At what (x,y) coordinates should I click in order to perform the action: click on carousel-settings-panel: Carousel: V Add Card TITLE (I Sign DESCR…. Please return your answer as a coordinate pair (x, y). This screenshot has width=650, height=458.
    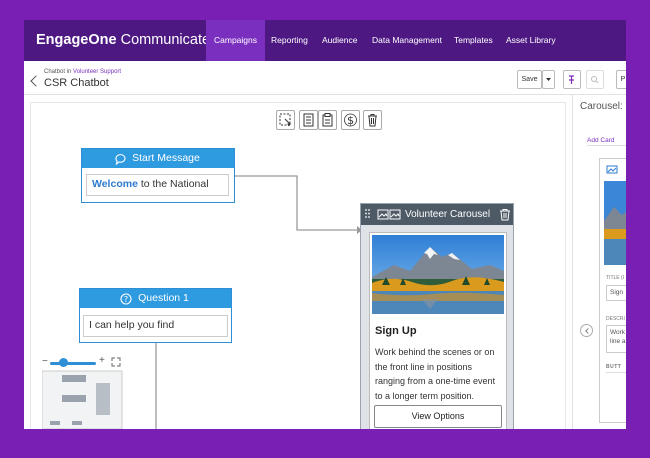
    Looking at the image, I should click on (599, 262).